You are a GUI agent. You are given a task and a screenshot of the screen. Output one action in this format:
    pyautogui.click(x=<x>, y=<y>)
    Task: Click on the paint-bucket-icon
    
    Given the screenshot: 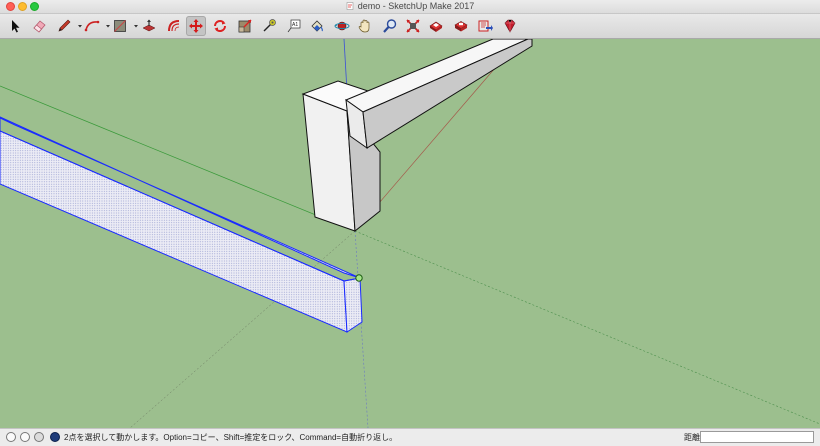 What is the action you would take?
    pyautogui.click(x=317, y=26)
    